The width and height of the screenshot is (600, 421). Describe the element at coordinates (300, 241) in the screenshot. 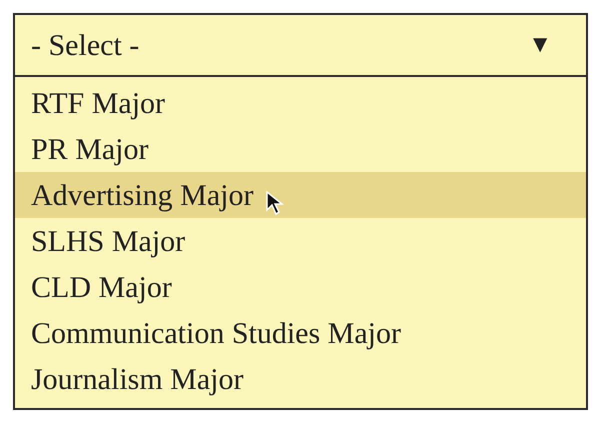

I see `dropdown-option: SLHS Major` at that location.